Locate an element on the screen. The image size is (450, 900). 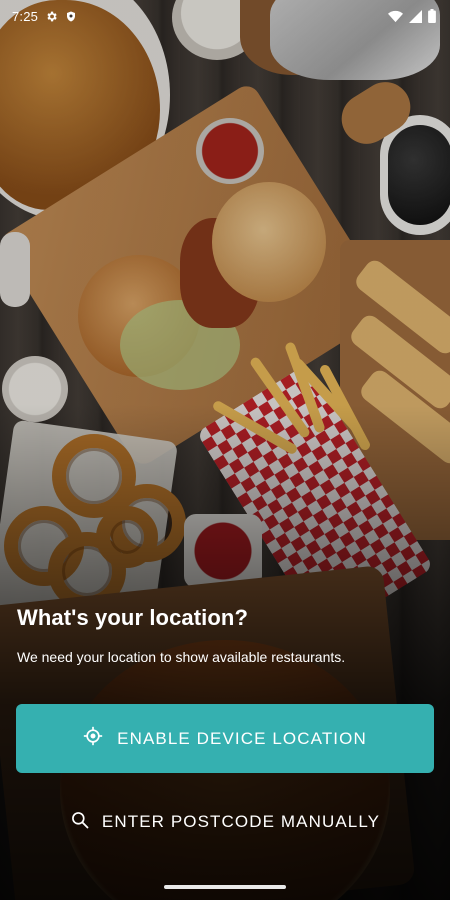
search-icon is located at coordinates (80, 822).